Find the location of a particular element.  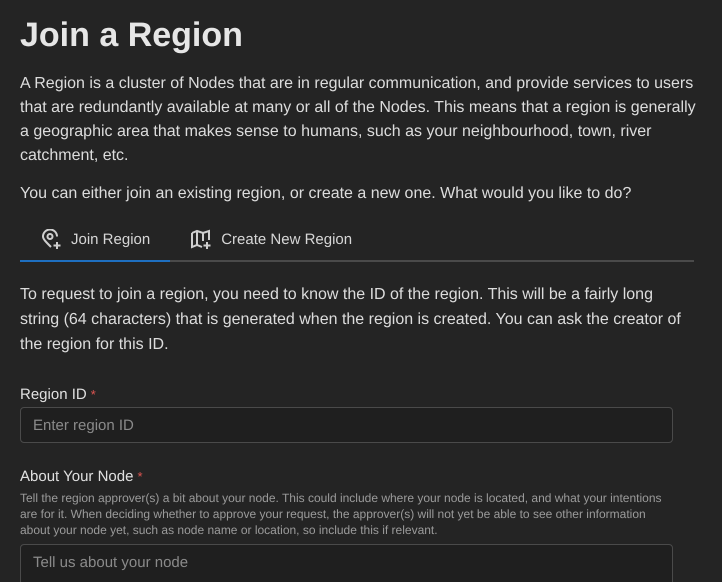

help-text: Tell the region approver(s) a bit about your node. This could include where your node is located, and what your intentions are for it. When deciding whether to approve your request, the approver(s) will not yet be able to see other information about your node yet, such as node name or location, so include this if relevant. is located at coordinates (341, 514).